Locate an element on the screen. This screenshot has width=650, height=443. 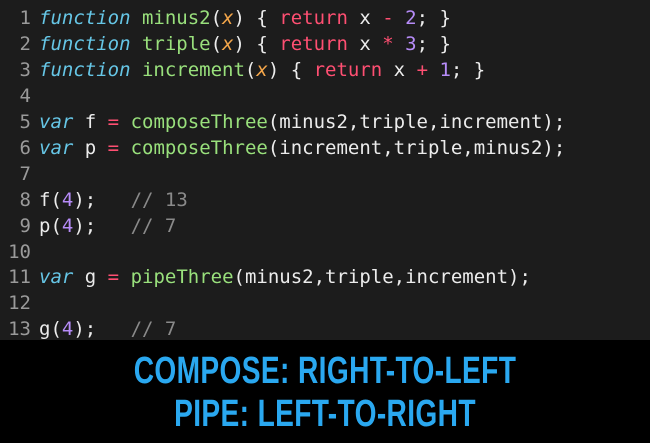
function-name: minus2 is located at coordinates (176, 18).